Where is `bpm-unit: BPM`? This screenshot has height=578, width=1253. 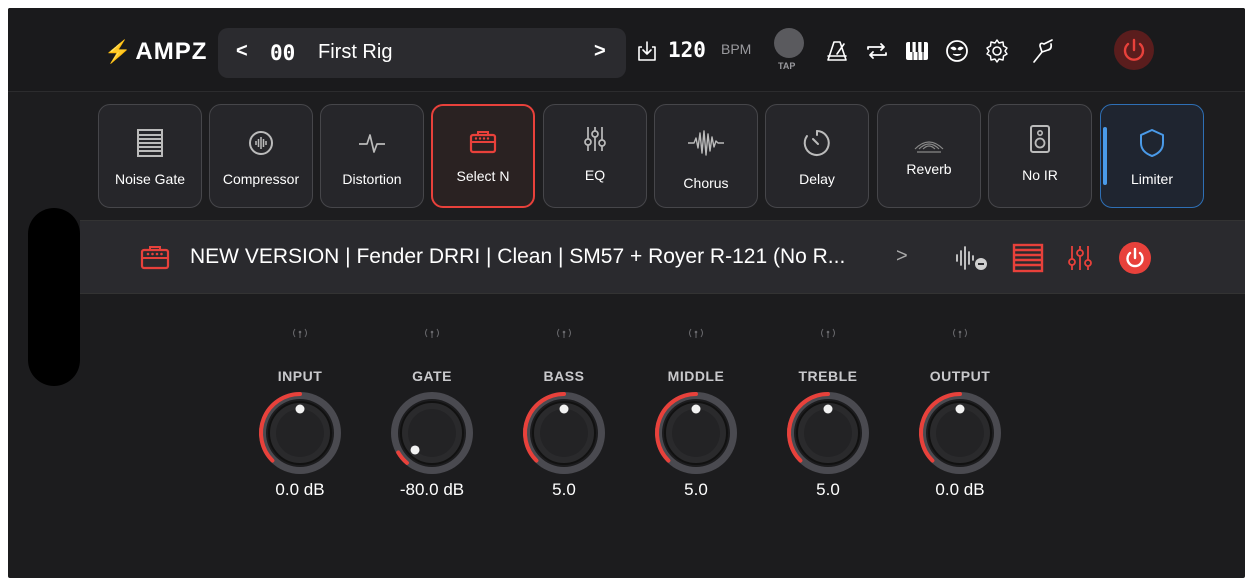
bpm-unit: BPM is located at coordinates (736, 49).